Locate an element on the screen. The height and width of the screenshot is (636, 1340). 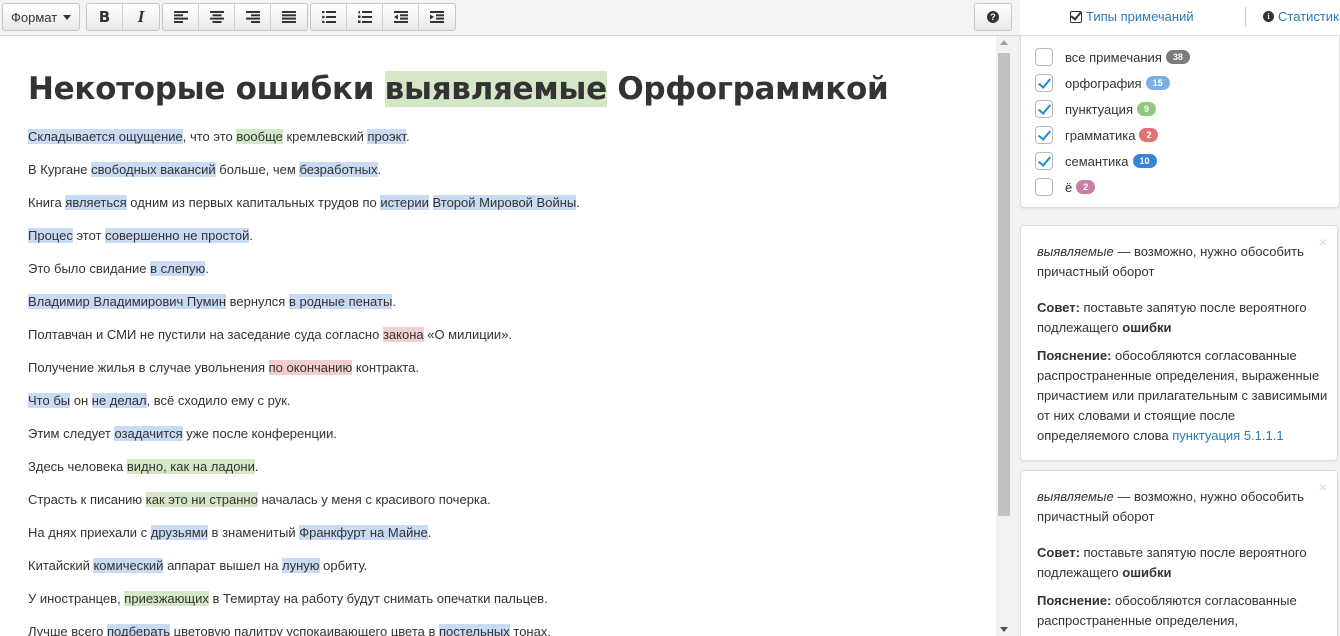
error-highlight-blue: совершенно не простой is located at coordinates (177, 235).